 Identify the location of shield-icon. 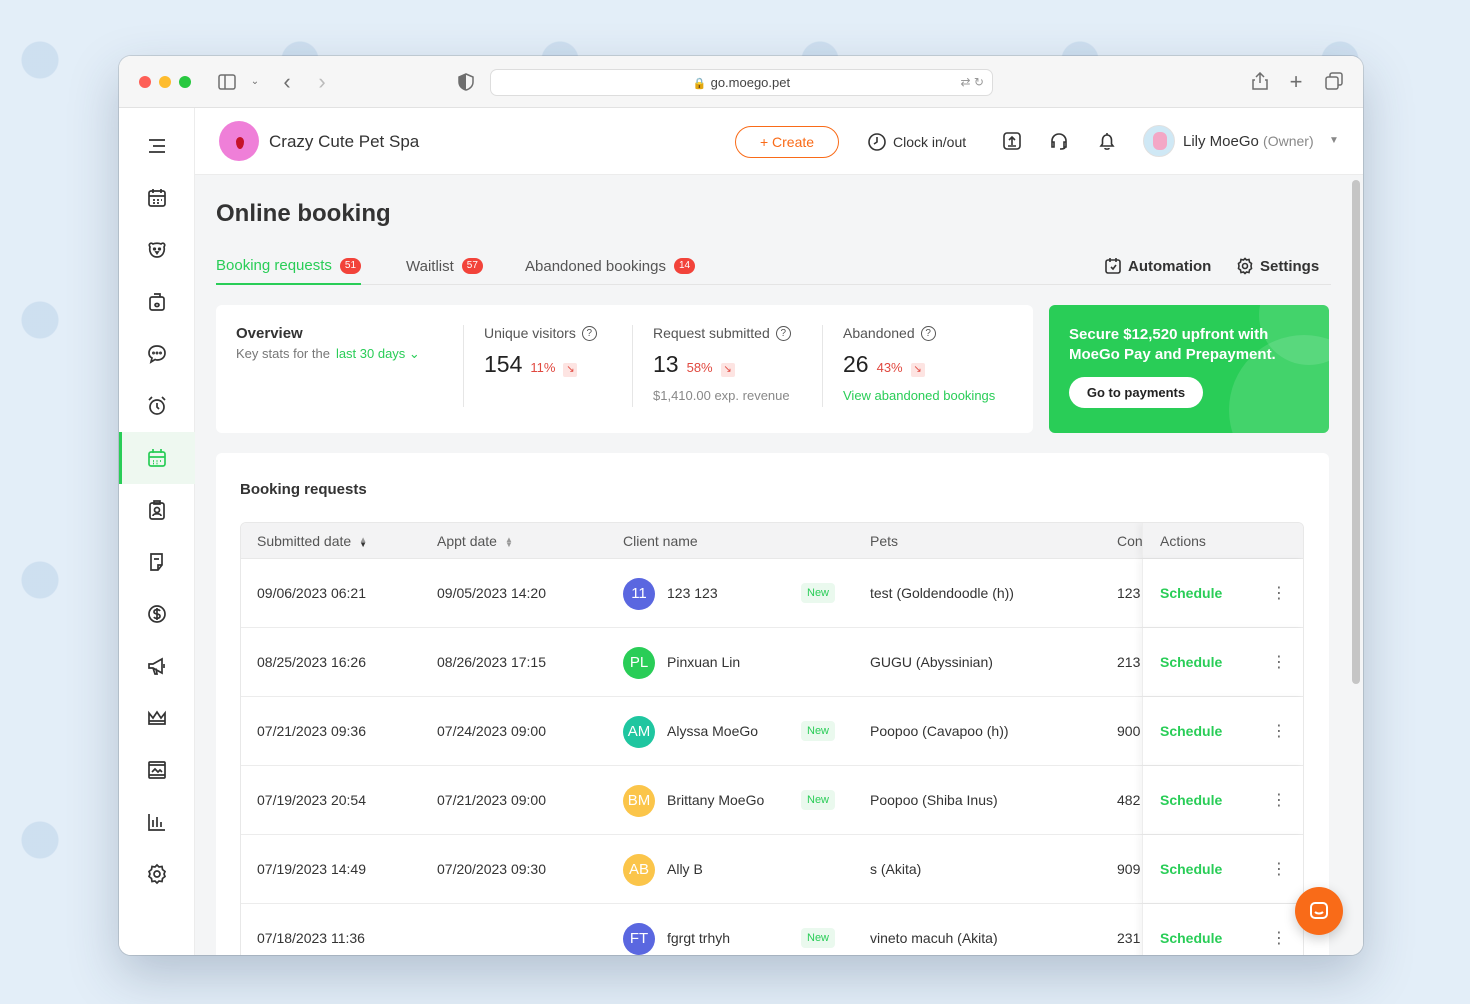
(466, 82).